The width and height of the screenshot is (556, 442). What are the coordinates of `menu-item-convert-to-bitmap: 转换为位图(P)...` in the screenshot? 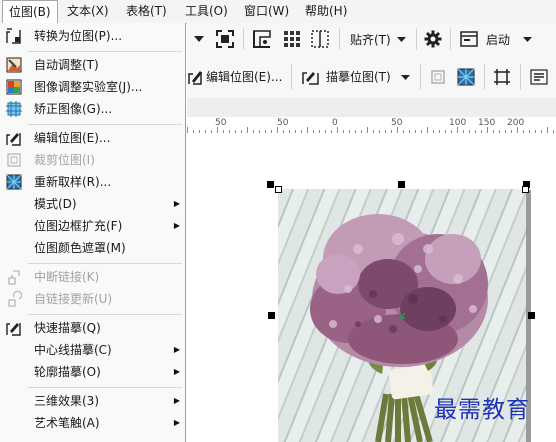 It's located at (92, 36).